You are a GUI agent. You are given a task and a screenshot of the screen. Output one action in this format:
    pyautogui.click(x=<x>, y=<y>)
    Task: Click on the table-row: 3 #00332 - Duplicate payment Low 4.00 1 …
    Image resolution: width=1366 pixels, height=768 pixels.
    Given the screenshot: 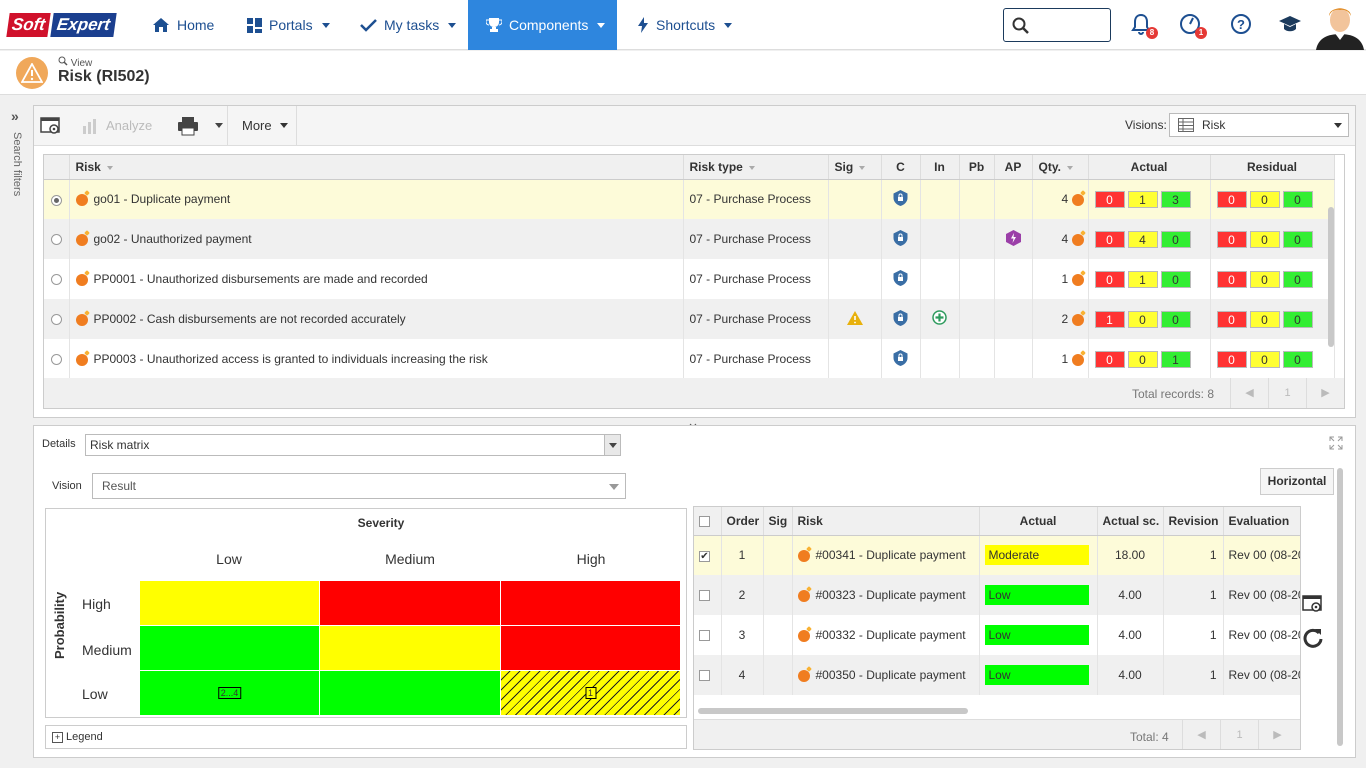 What is the action you would take?
    pyautogui.click(x=997, y=635)
    